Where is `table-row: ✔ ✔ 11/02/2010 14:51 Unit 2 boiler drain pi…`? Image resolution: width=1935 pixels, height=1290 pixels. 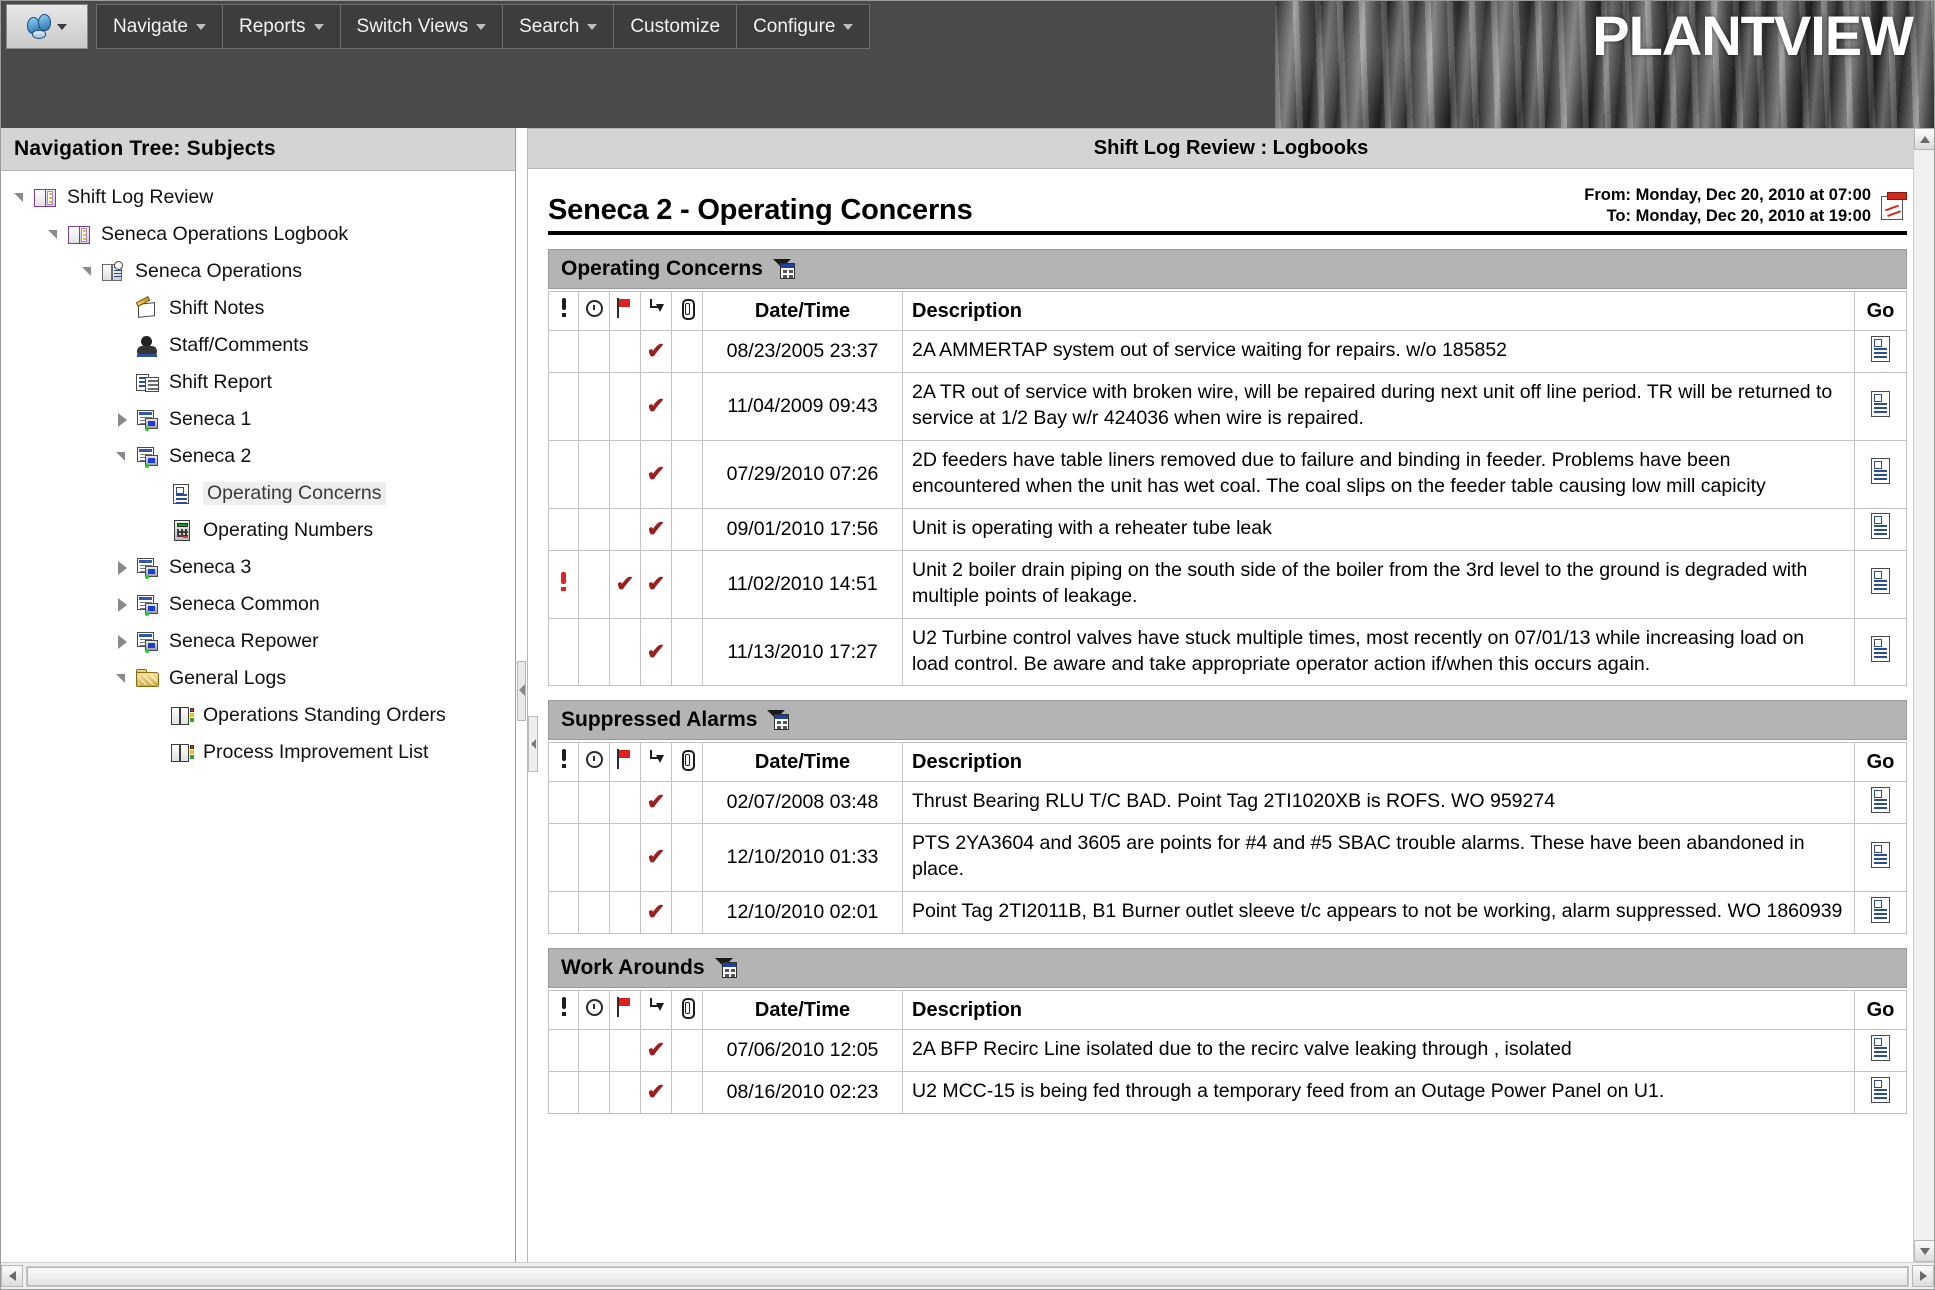 table-row: ✔ ✔ 11/02/2010 14:51 Unit 2 boiler drain pi… is located at coordinates (1227, 584).